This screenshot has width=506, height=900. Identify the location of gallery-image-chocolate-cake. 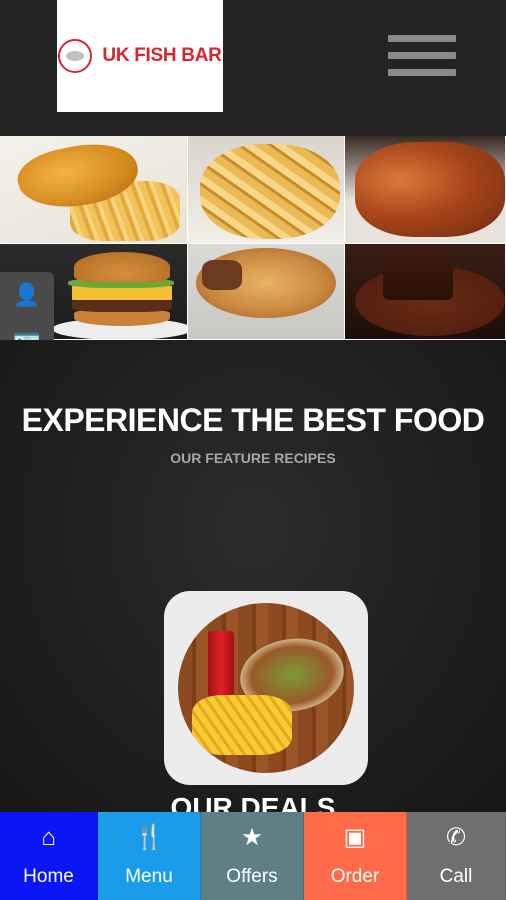
(425, 292).